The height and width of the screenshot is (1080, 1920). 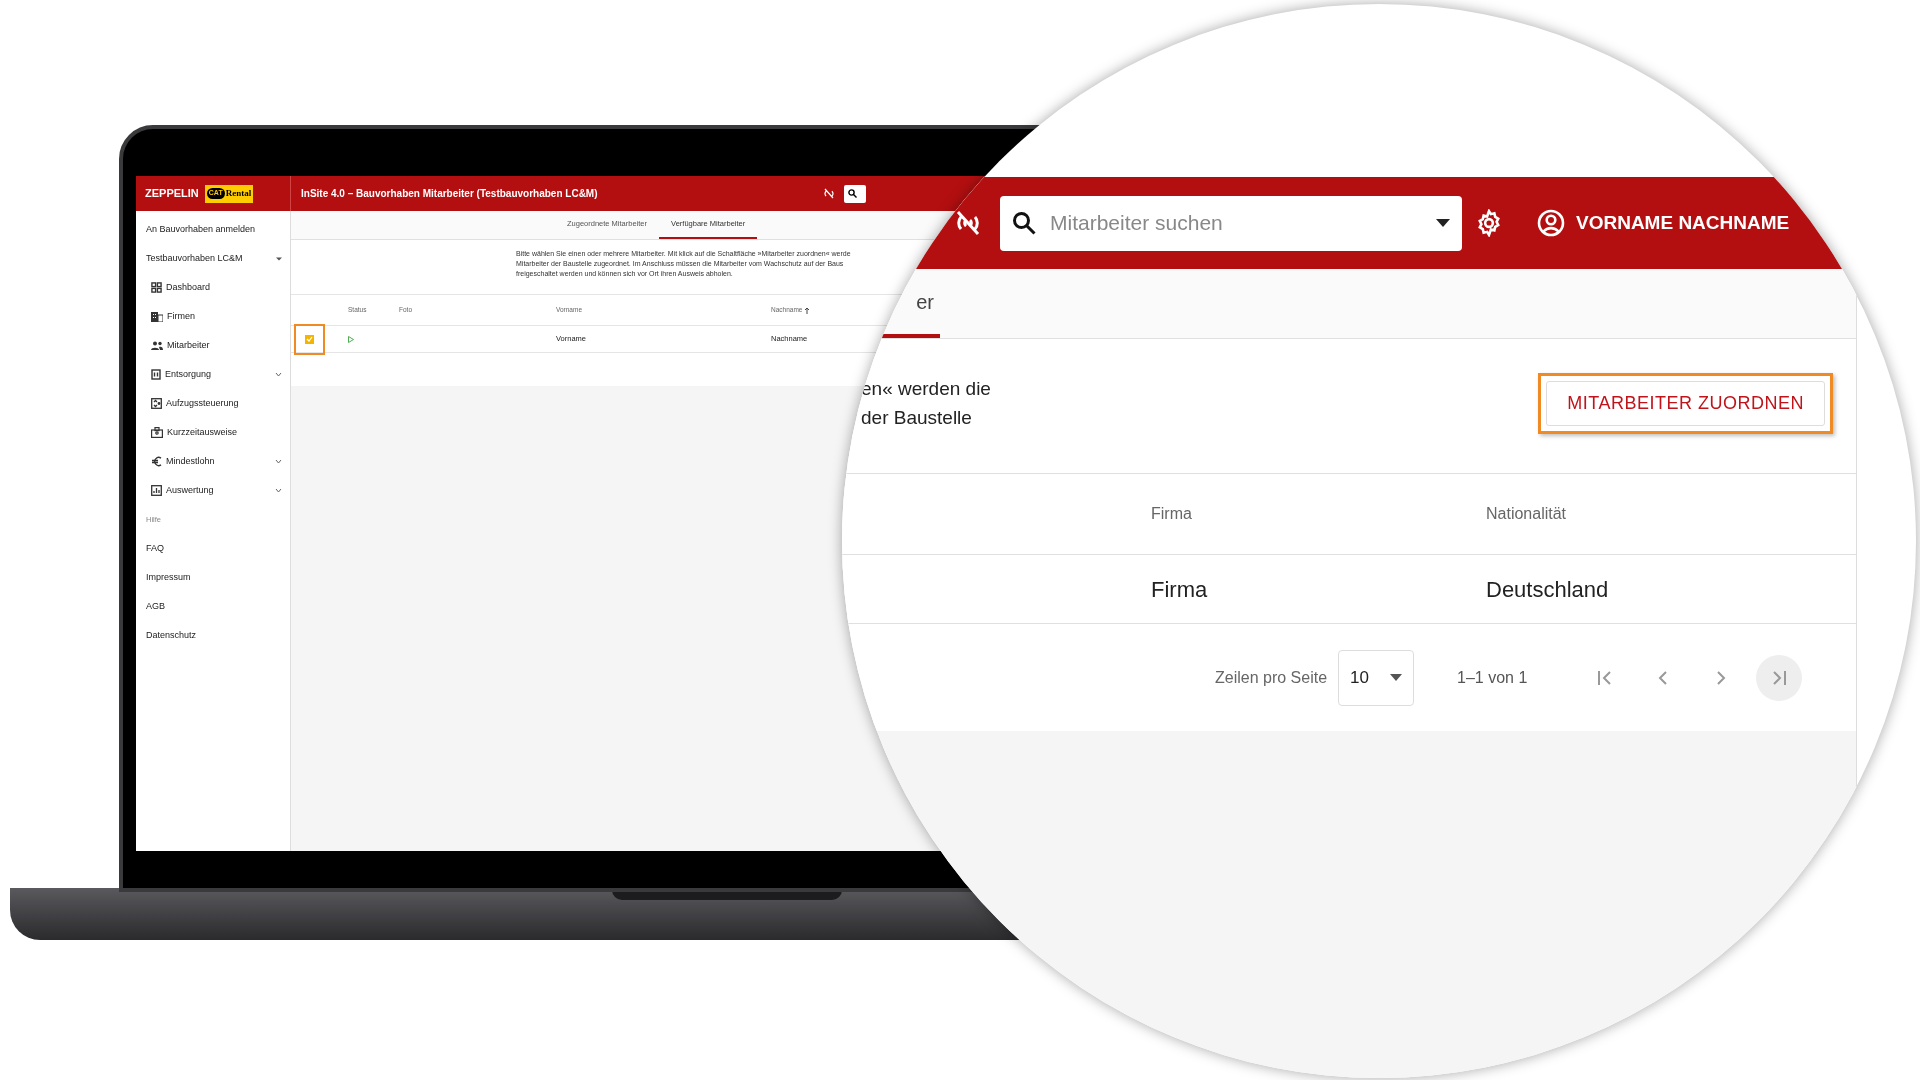 I want to click on user-name: VORNAME NACHNAME, so click(x=1683, y=223).